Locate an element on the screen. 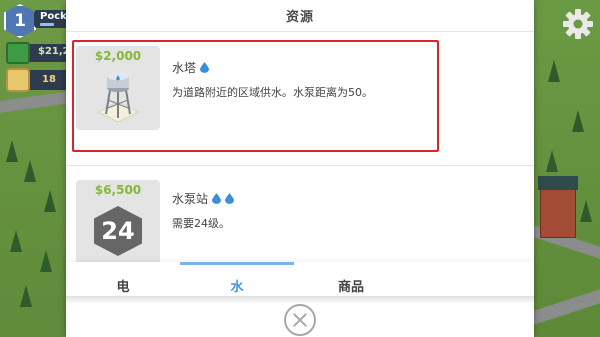 This screenshot has height=337, width=600. item-thumbnail: $6,500 24 is located at coordinates (118, 222).